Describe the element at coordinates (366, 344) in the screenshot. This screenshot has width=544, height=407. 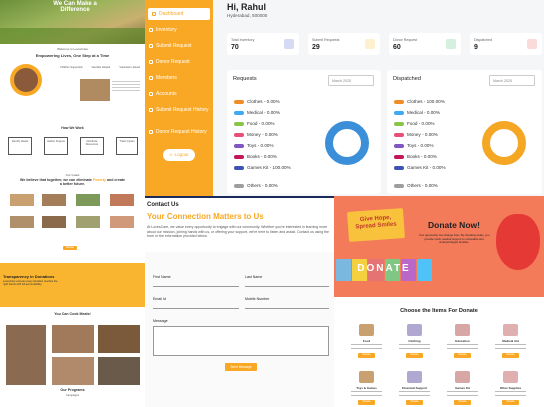
I see `donate-item-card: Food Donate` at that location.